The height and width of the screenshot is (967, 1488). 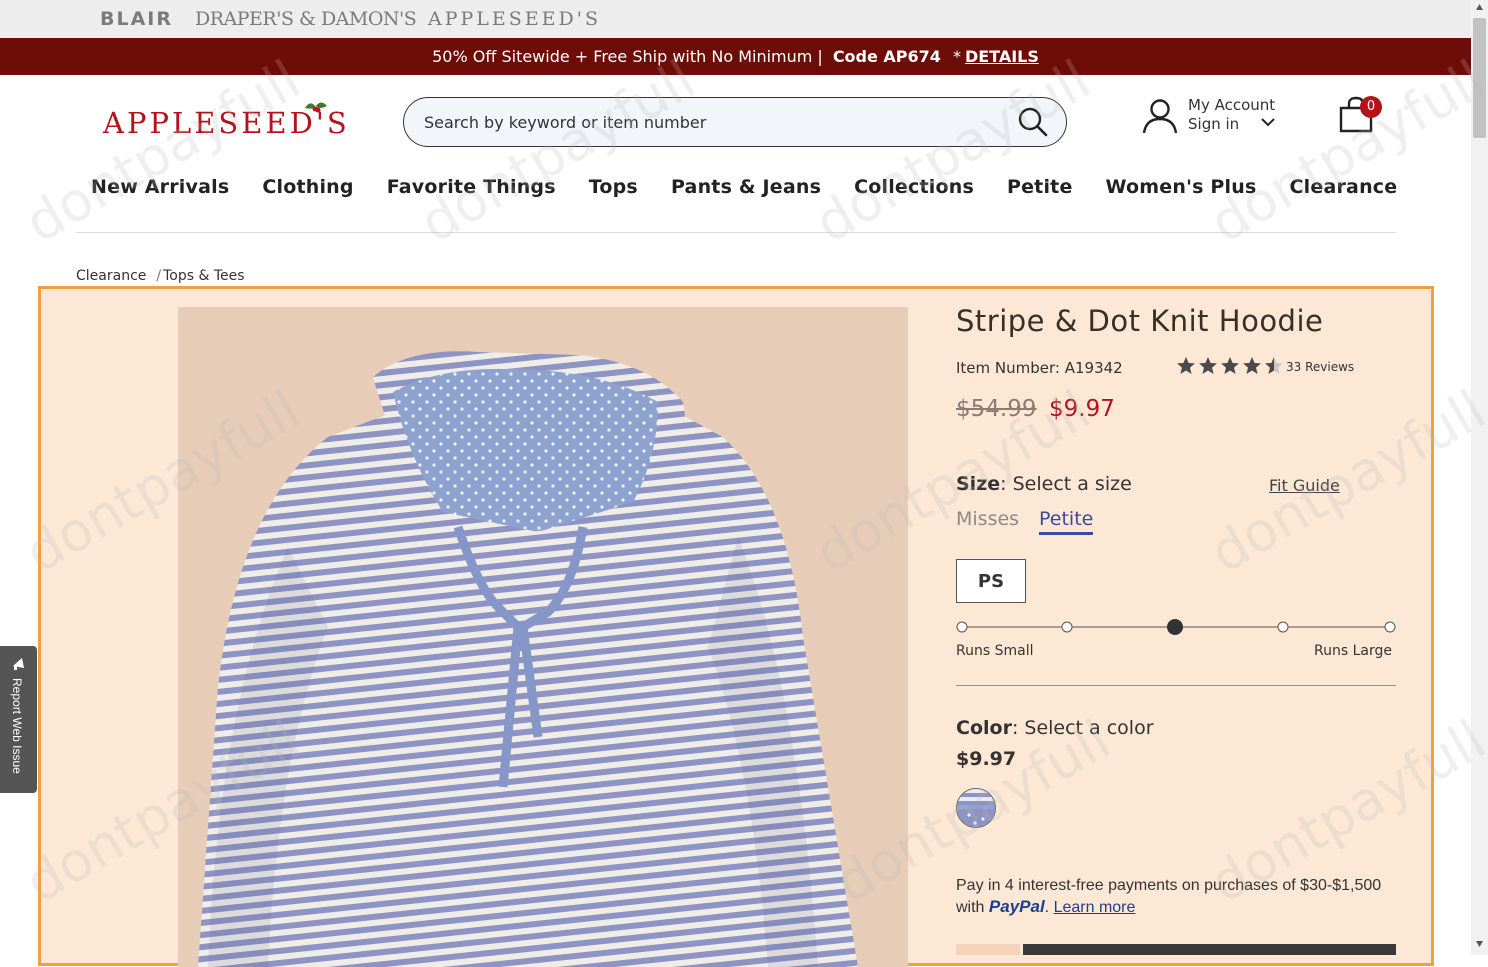 I want to click on nav-womens-plus: Women's Plus, so click(x=1181, y=187).